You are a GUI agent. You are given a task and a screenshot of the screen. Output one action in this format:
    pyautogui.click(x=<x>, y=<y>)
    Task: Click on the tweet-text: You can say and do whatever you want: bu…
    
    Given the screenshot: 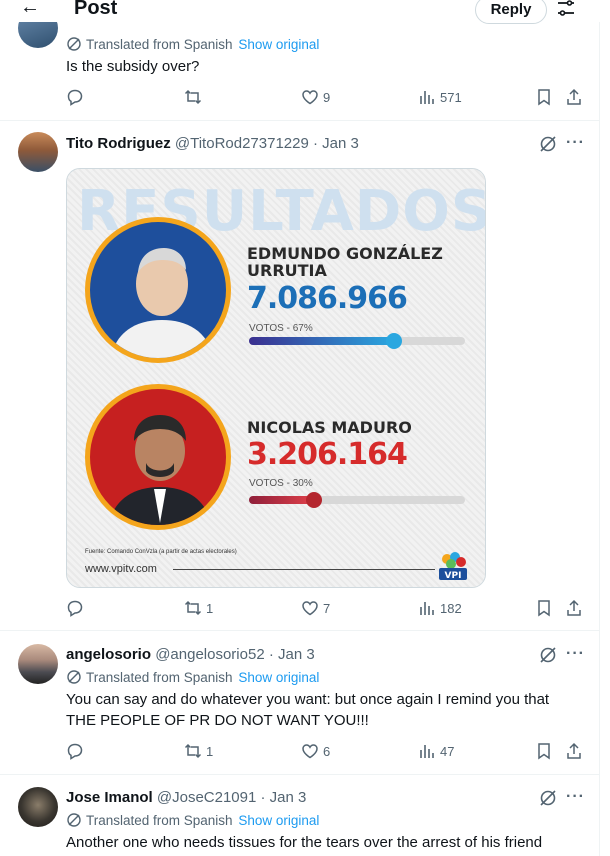 What is the action you would take?
    pyautogui.click(x=326, y=710)
    